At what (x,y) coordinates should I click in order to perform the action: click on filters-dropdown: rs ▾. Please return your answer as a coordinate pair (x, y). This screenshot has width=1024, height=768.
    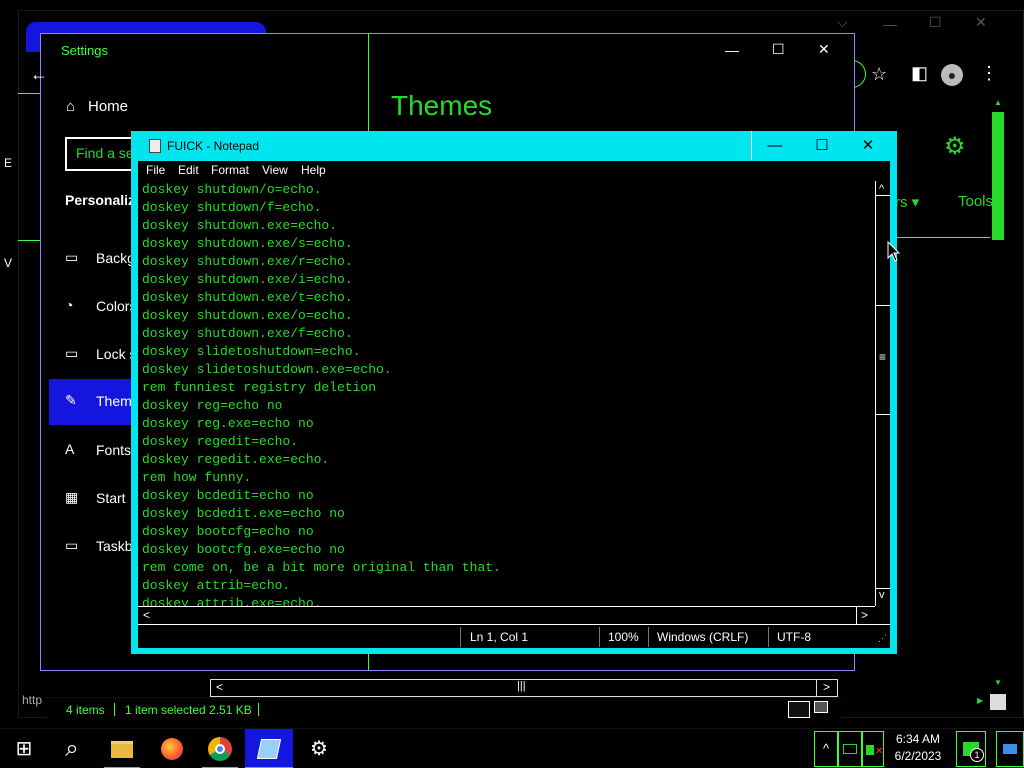
    Looking at the image, I should click on (907, 202).